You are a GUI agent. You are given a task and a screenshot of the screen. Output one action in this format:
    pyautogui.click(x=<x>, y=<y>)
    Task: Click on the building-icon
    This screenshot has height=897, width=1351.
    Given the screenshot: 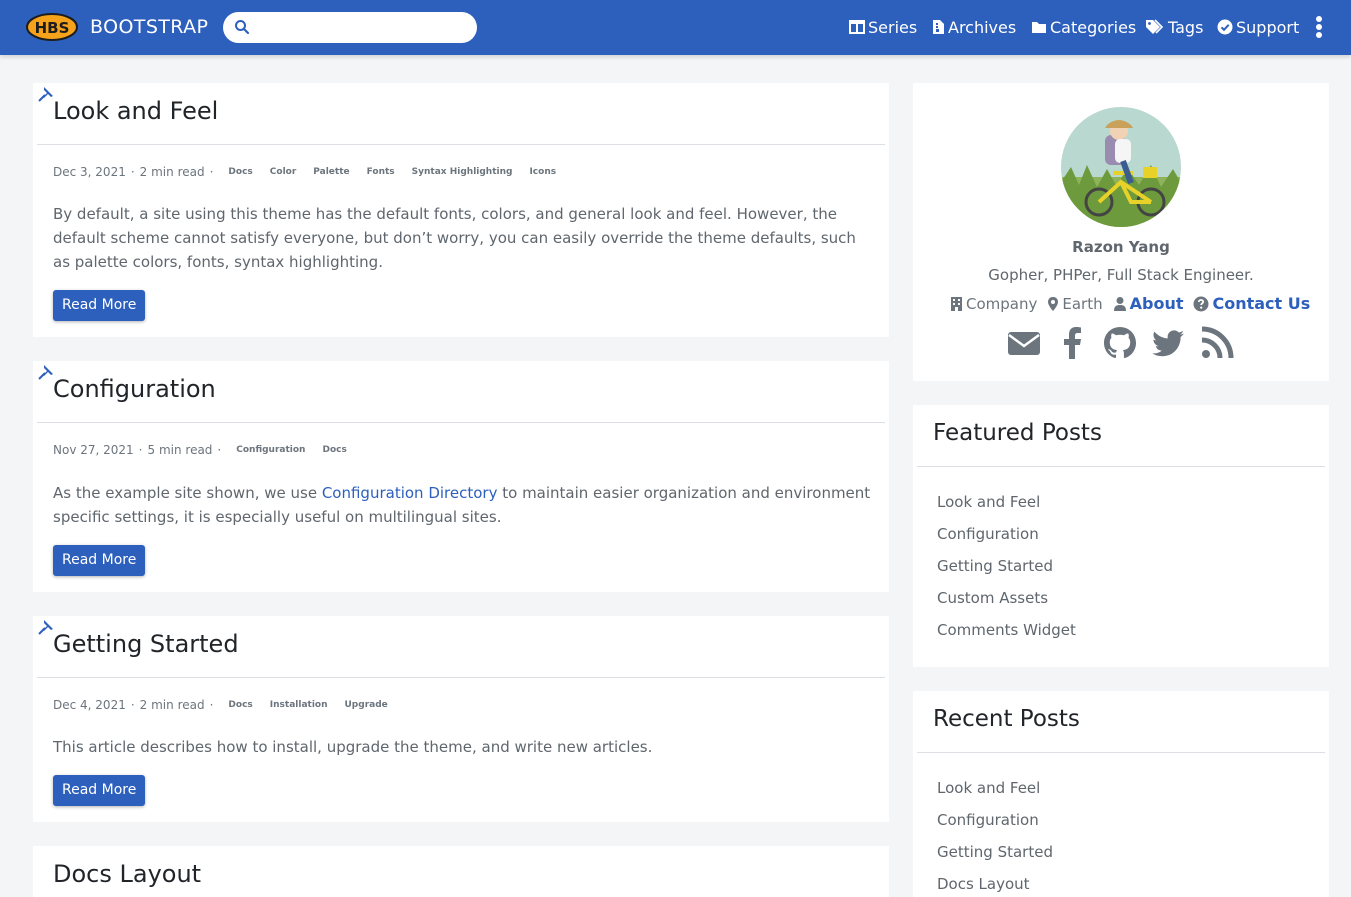 What is the action you would take?
    pyautogui.click(x=956, y=303)
    